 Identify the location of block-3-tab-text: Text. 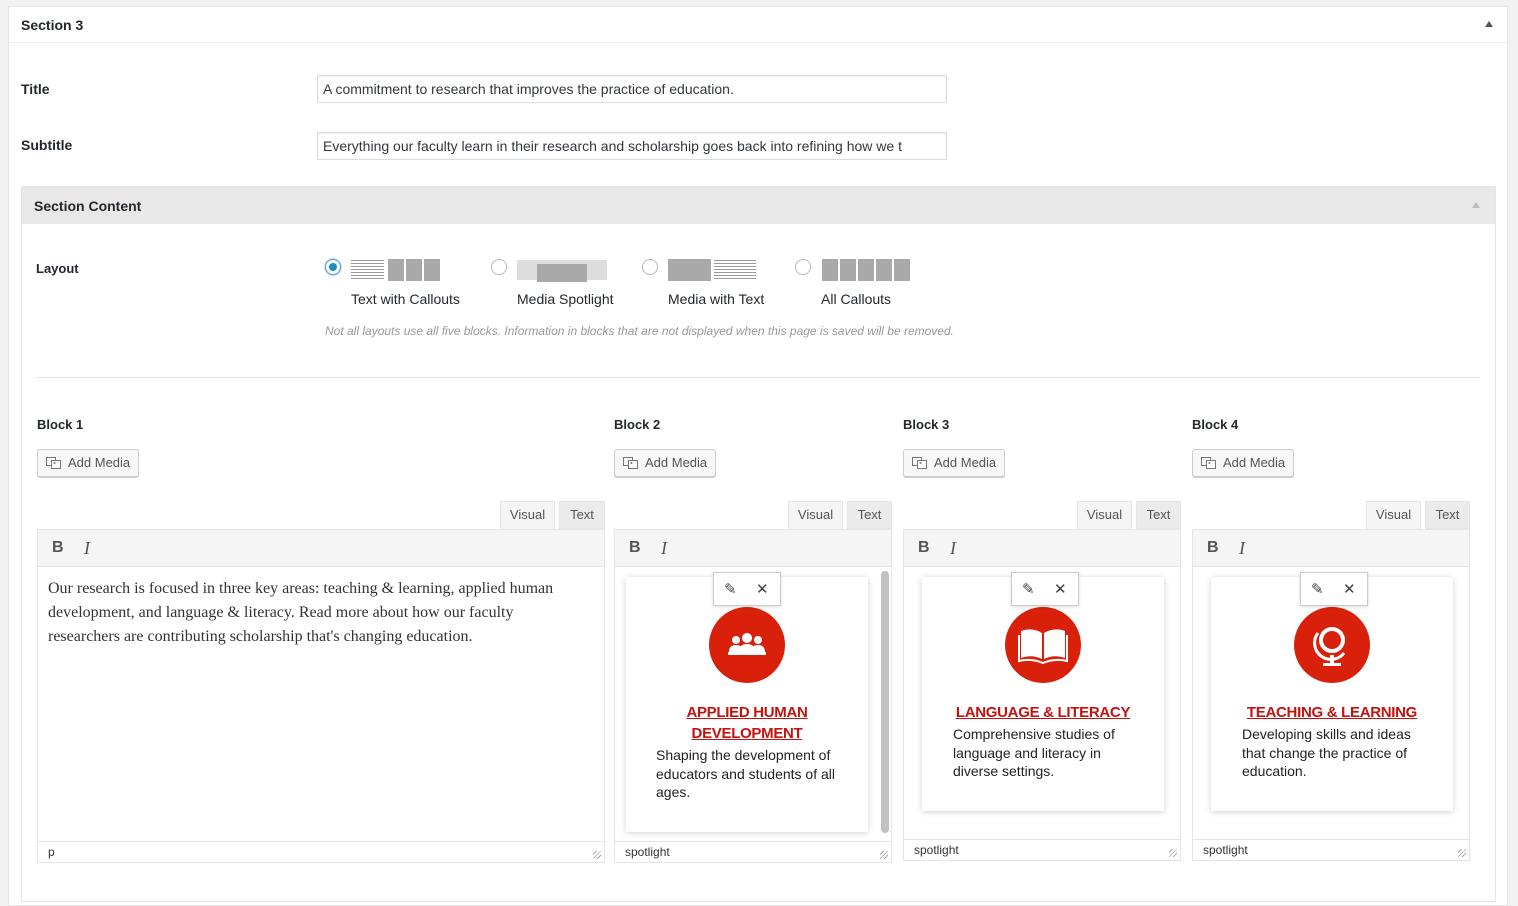
(1158, 515).